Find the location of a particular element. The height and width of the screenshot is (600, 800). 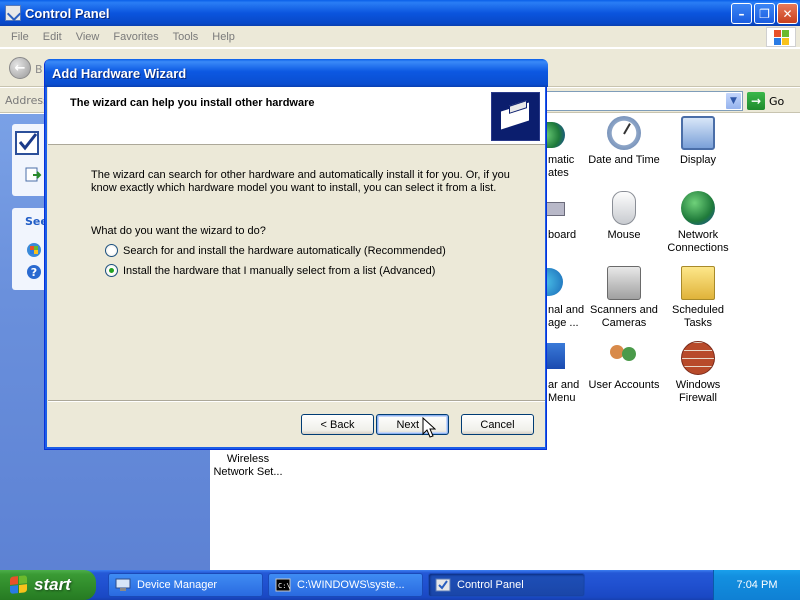

item-windows-firewall: Windows Firewall is located at coordinates (698, 373).